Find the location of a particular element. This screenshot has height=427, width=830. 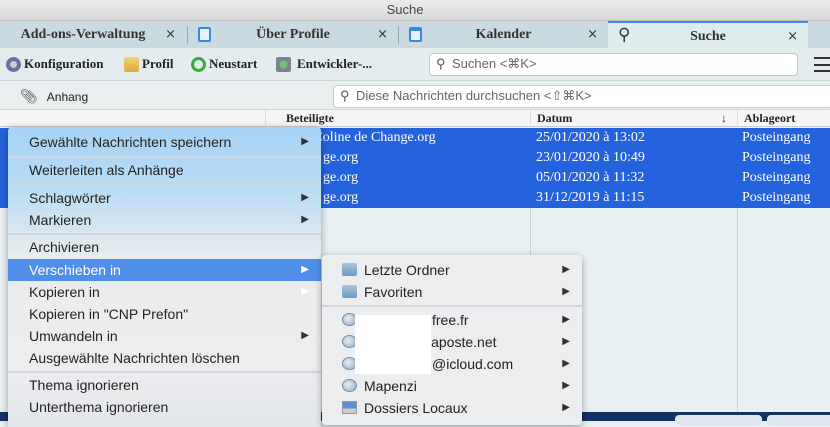

menu-item-ignore-thread: Thema ignorieren is located at coordinates (164, 385).